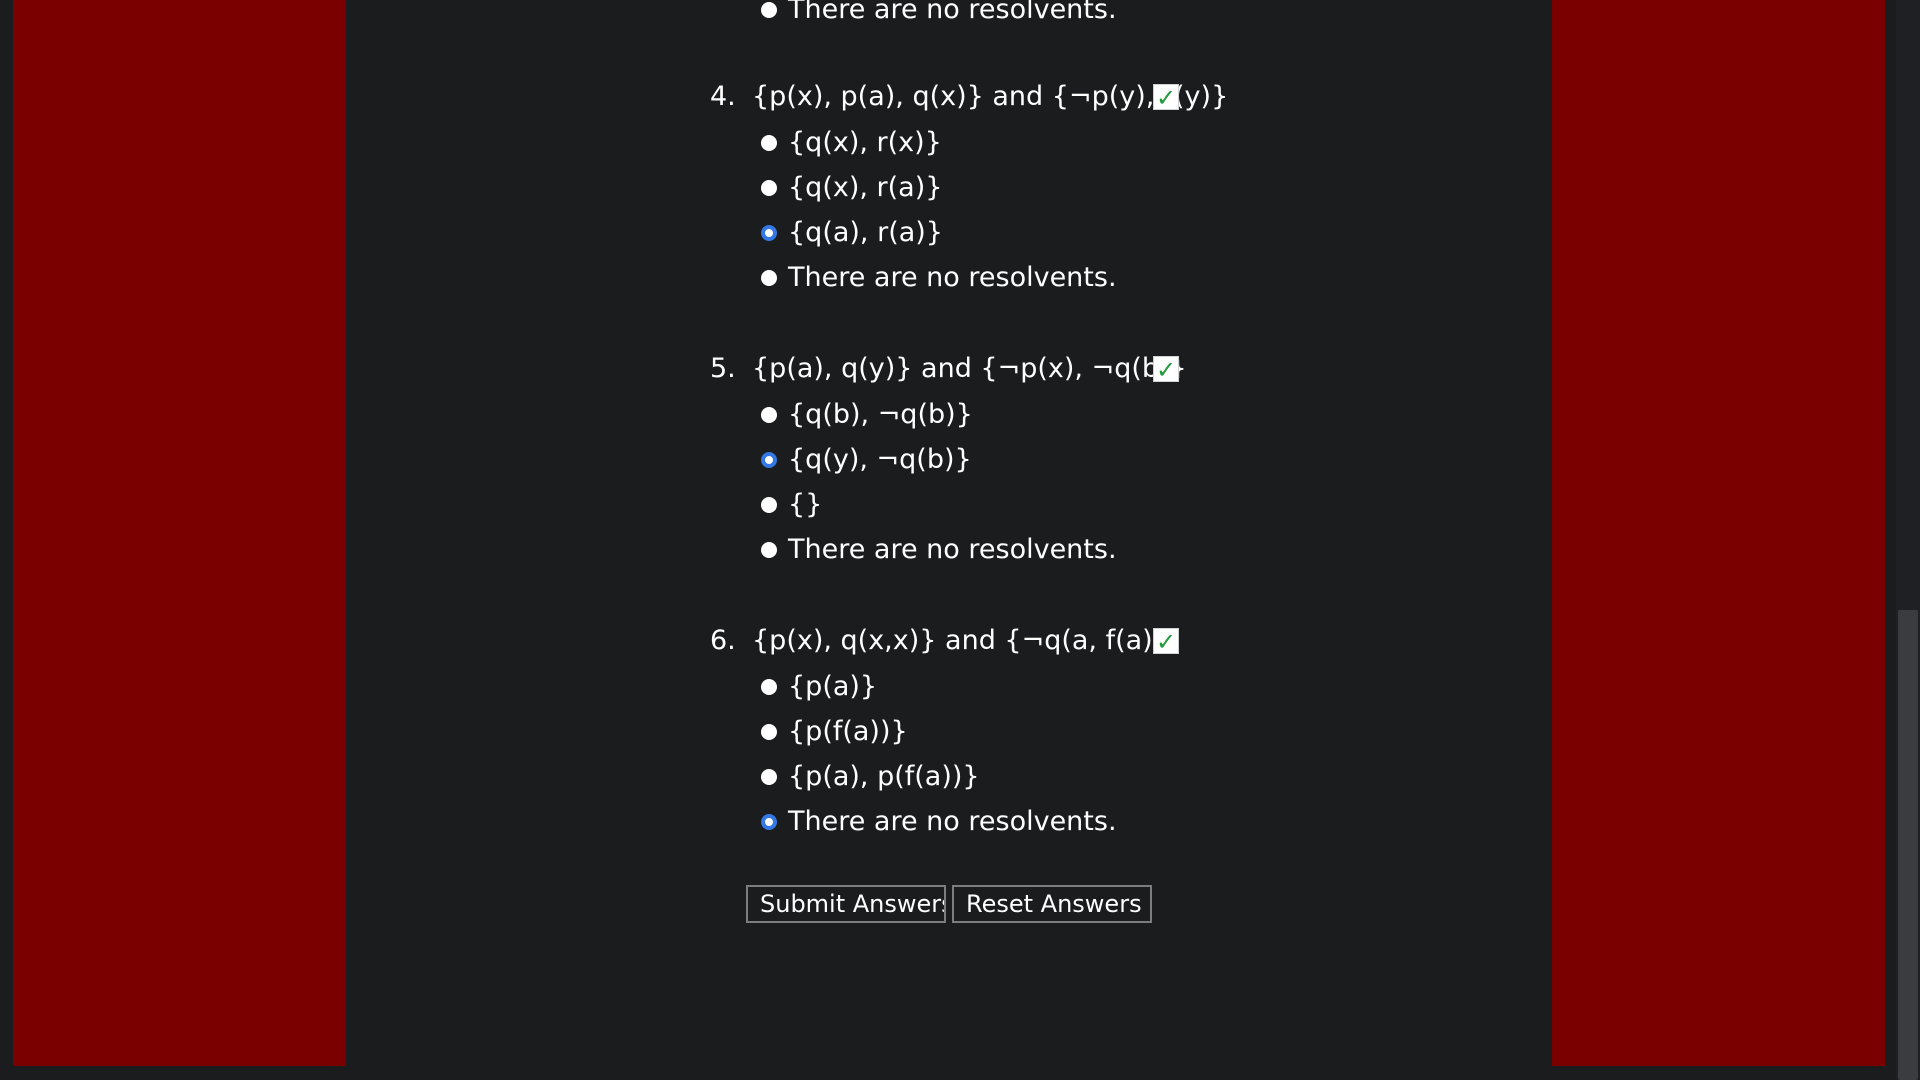 This screenshot has height=1080, width=1920. Describe the element at coordinates (998, 777) in the screenshot. I see `option-q6-3: {p(a), p(f(a))}` at that location.